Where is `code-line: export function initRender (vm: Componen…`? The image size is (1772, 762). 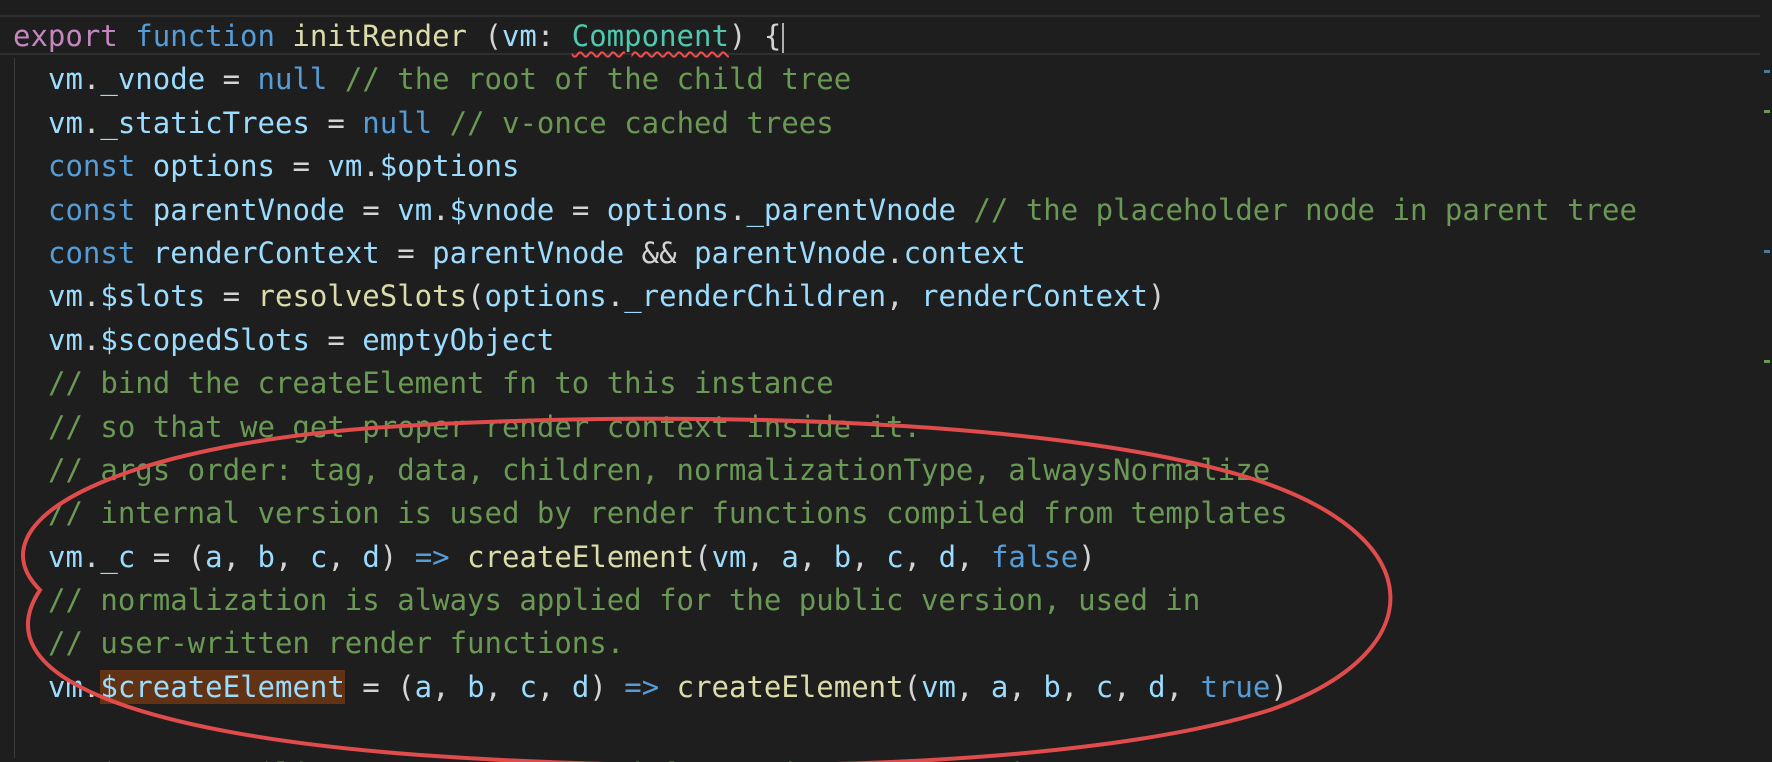 code-line: export function initRender (vm: Componen… is located at coordinates (818, 36).